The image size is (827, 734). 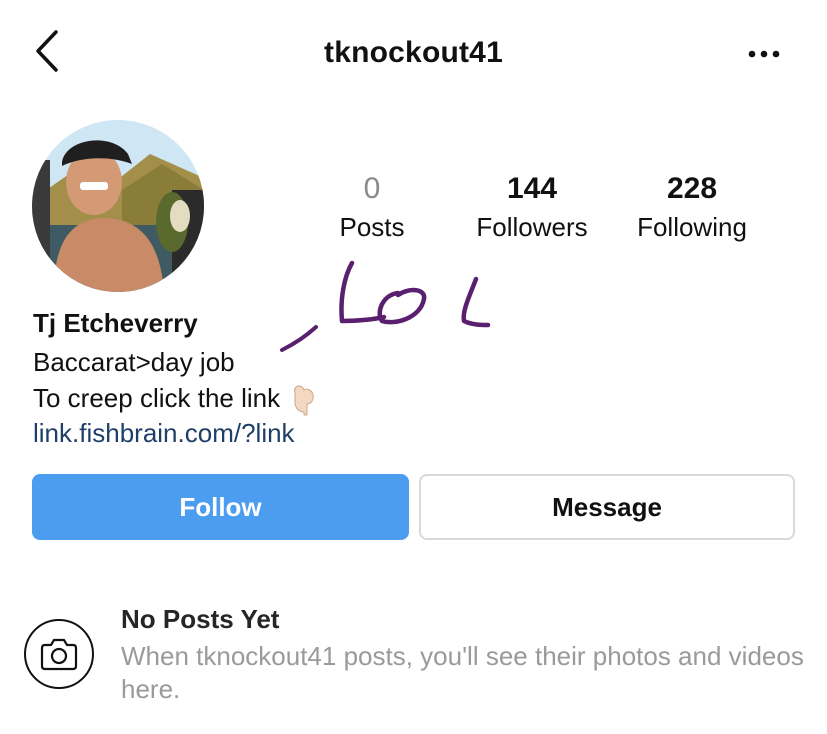 I want to click on empty-state-title: No Posts Yet, so click(x=200, y=619).